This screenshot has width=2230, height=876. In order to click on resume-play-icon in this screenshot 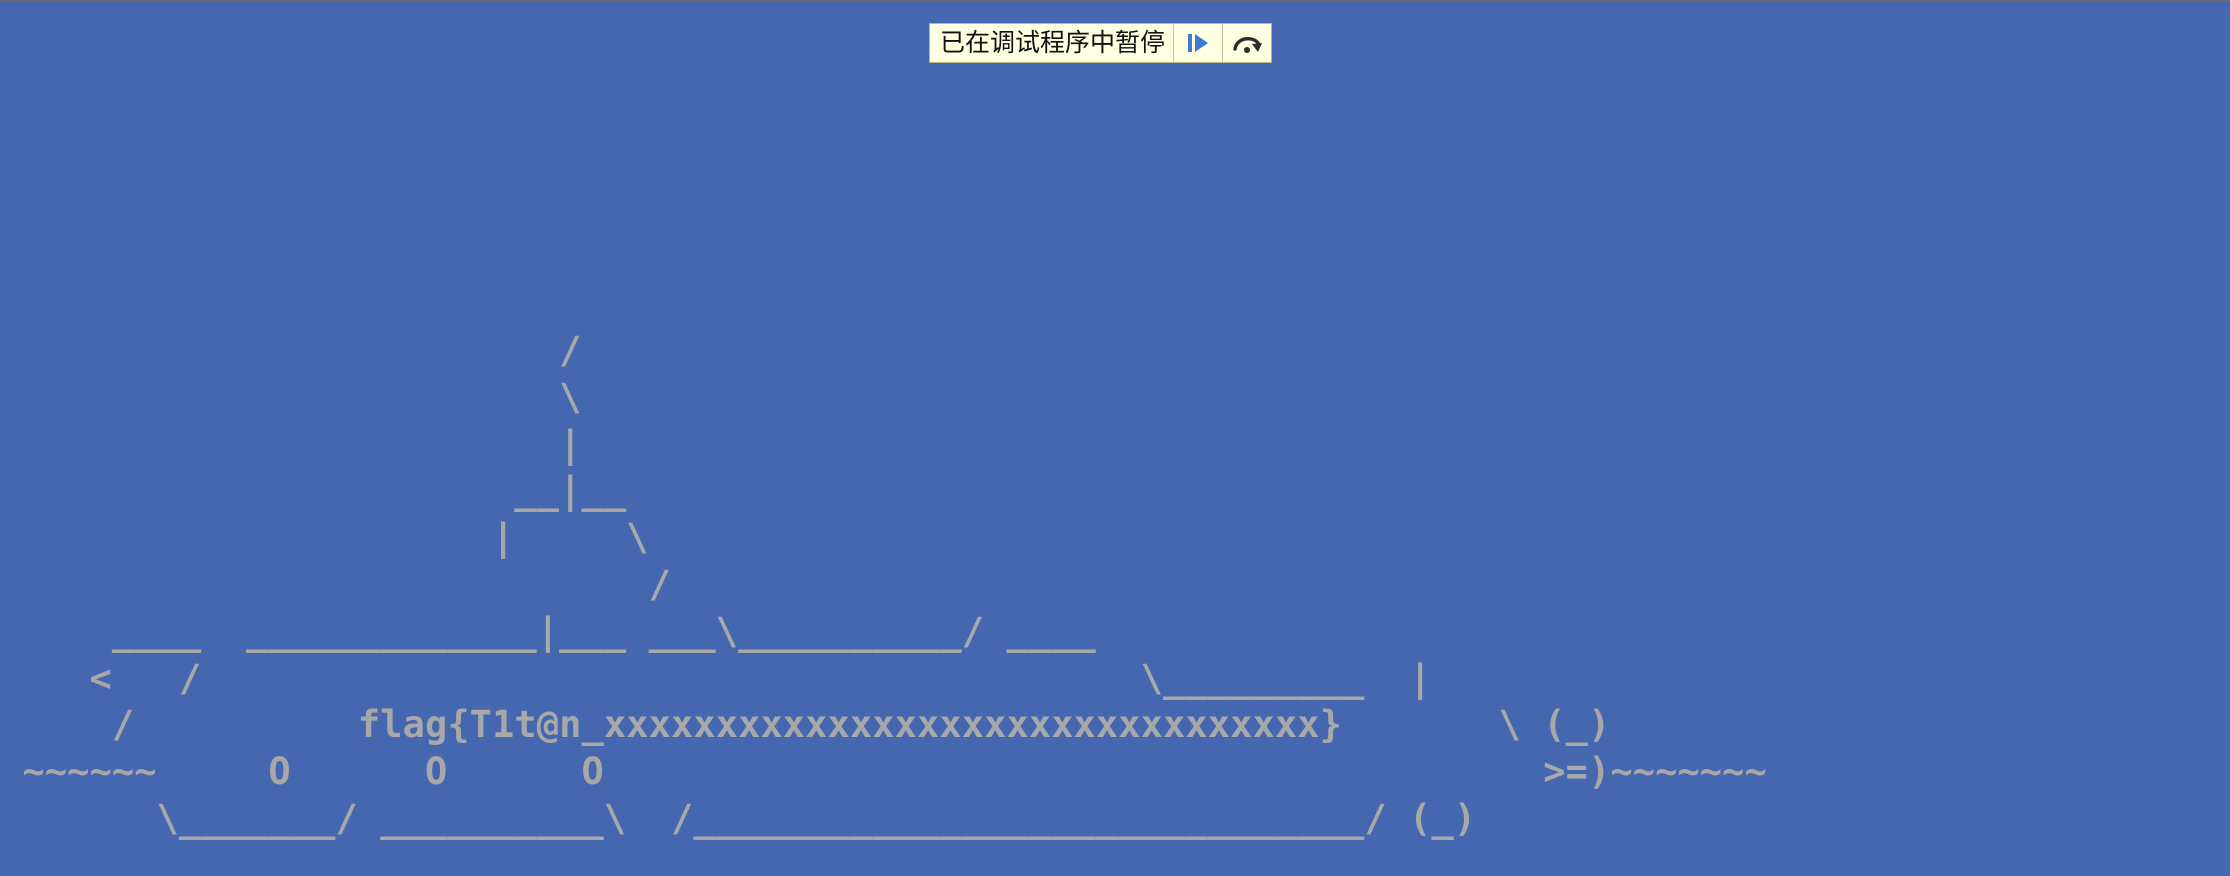, I will do `click(1198, 43)`.